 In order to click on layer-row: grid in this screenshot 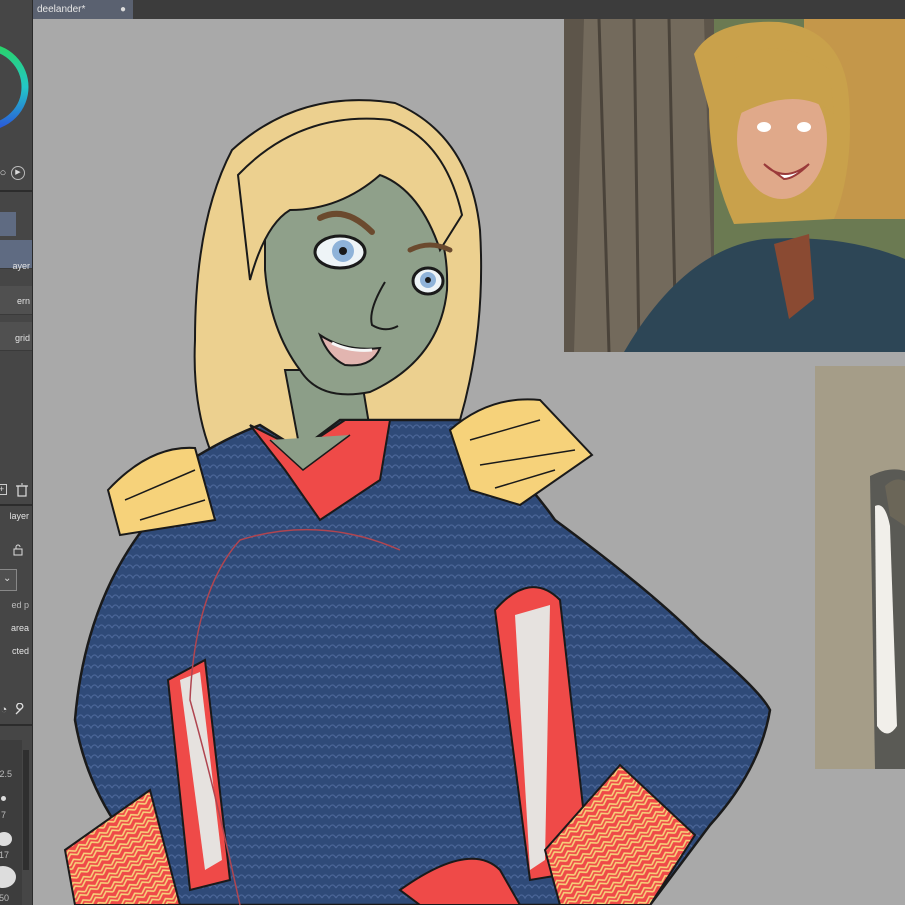, I will do `click(16, 336)`.